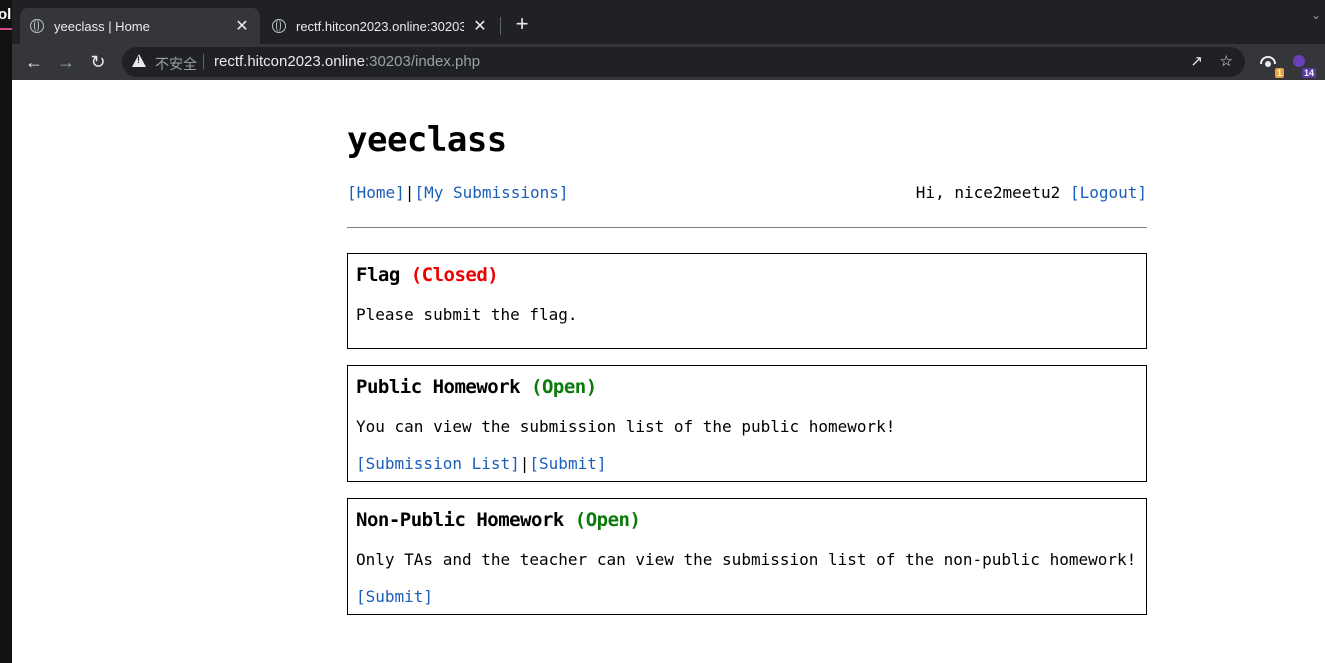 The height and width of the screenshot is (663, 1325). I want to click on tab-title: yeeclass | Home, so click(102, 26).